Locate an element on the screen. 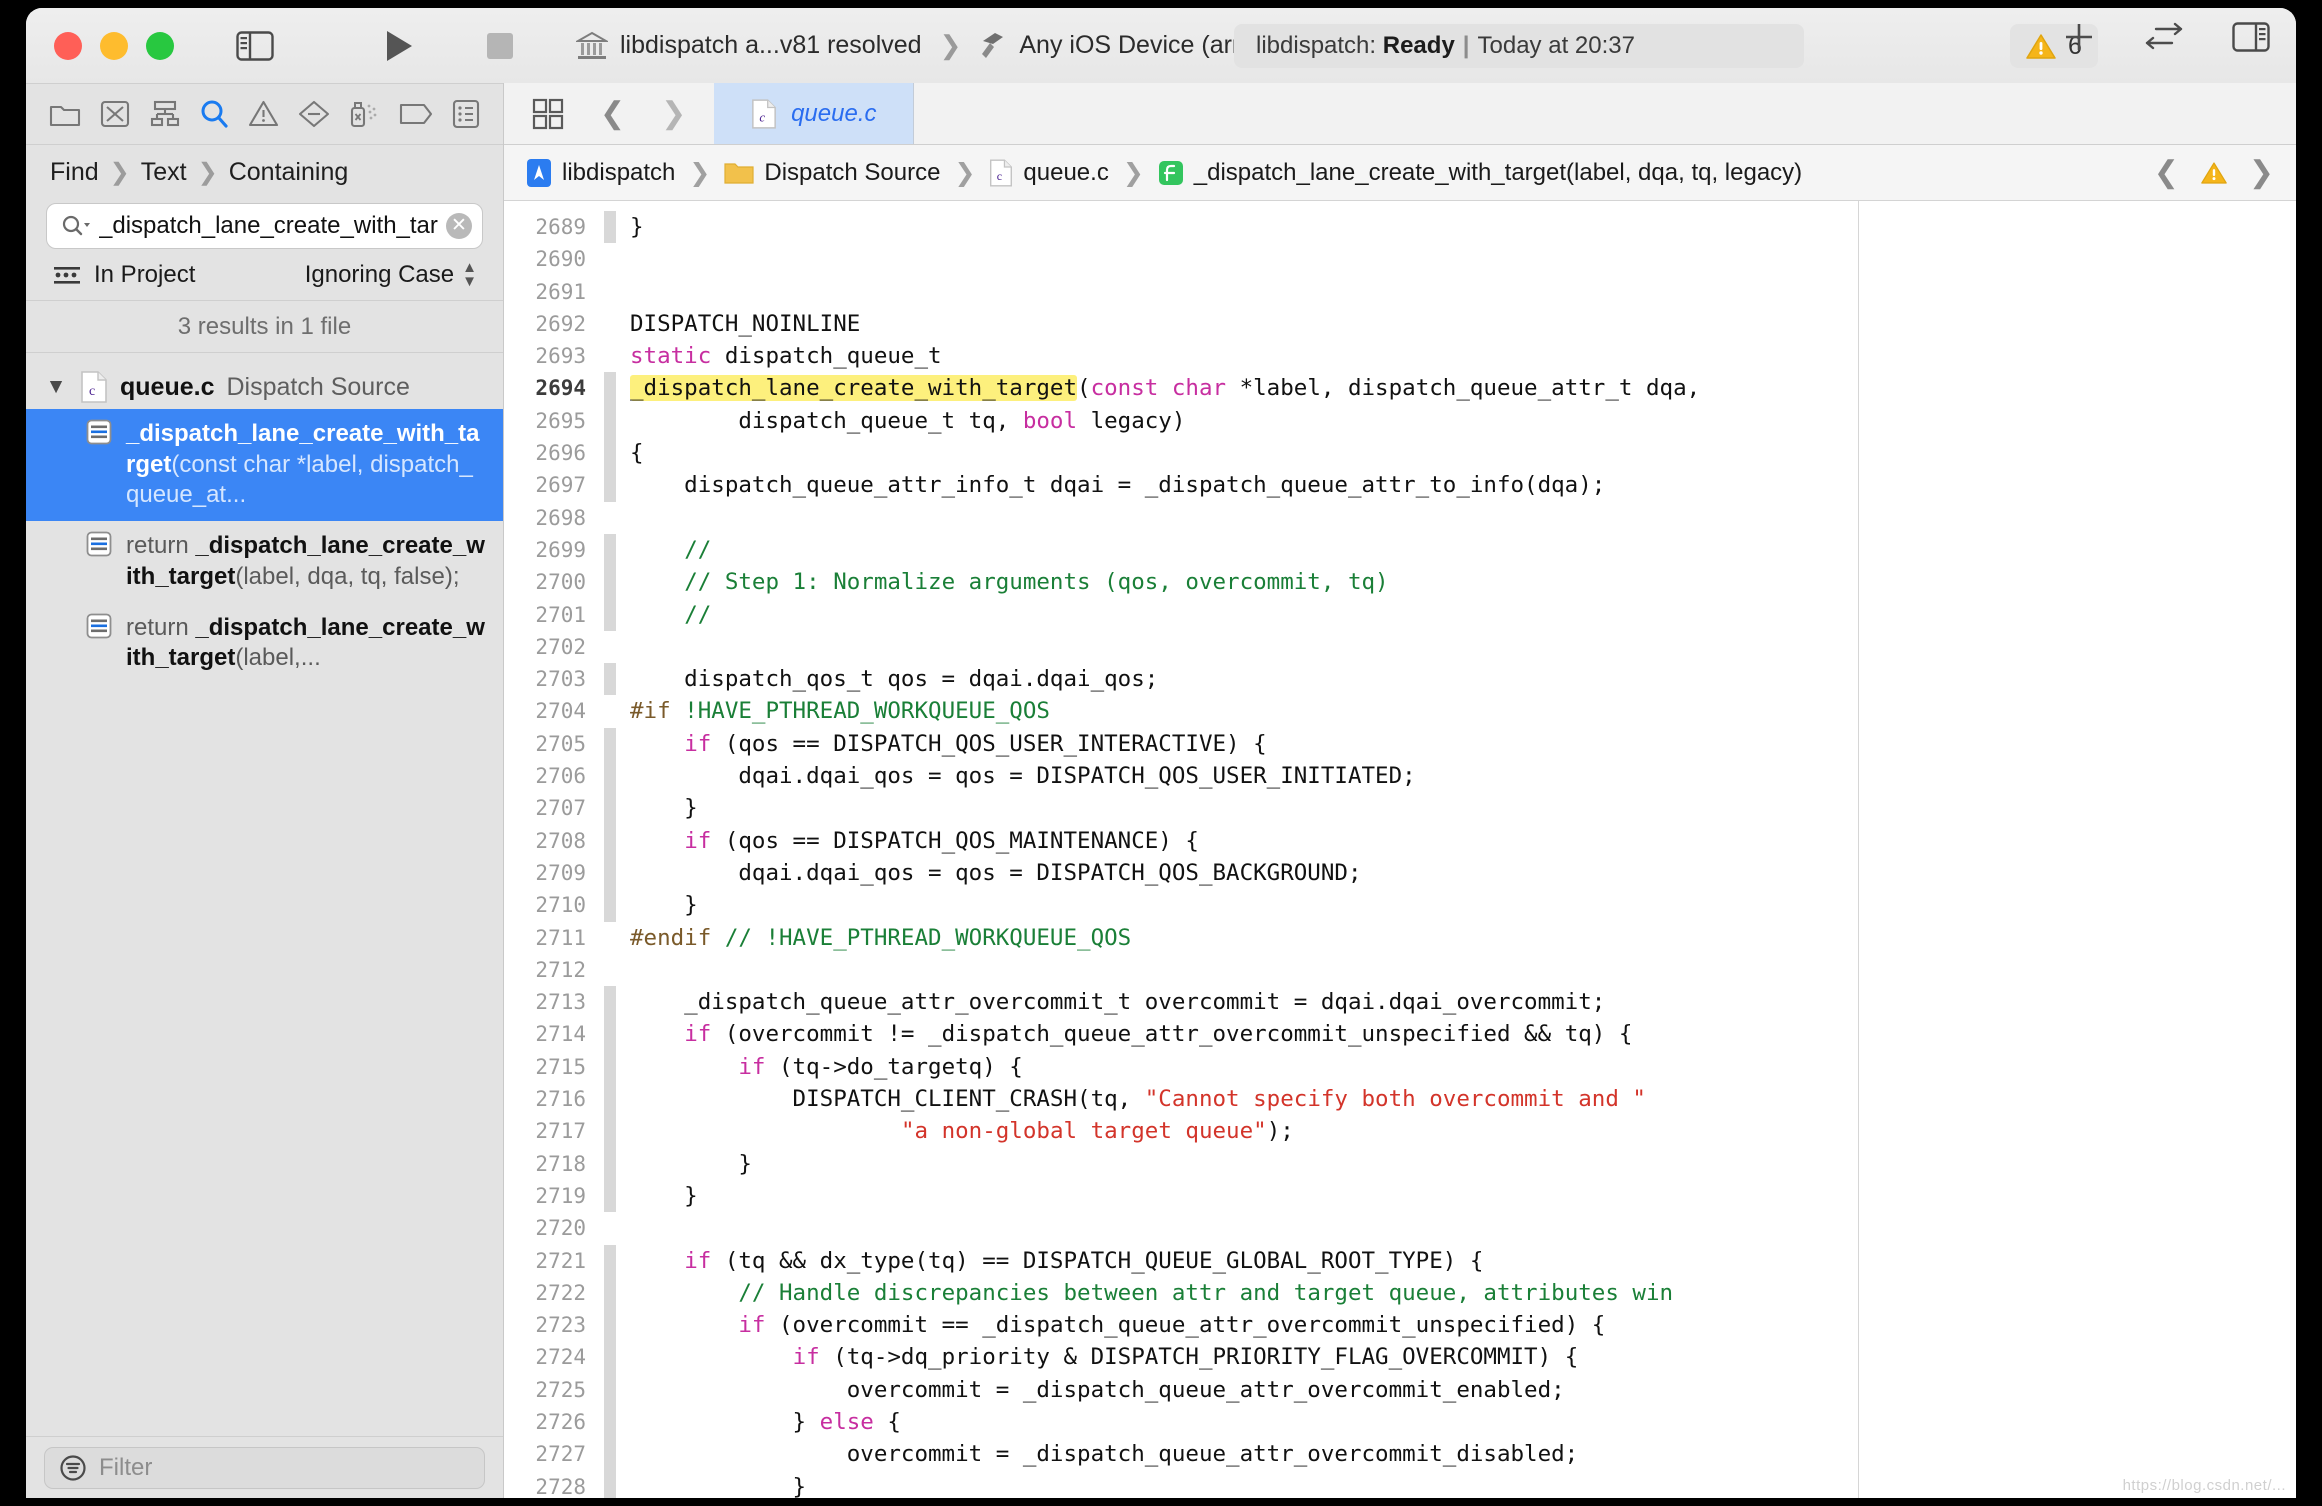 Image resolution: width=2322 pixels, height=1506 pixels. line-number: 2694 is located at coordinates (554, 388).